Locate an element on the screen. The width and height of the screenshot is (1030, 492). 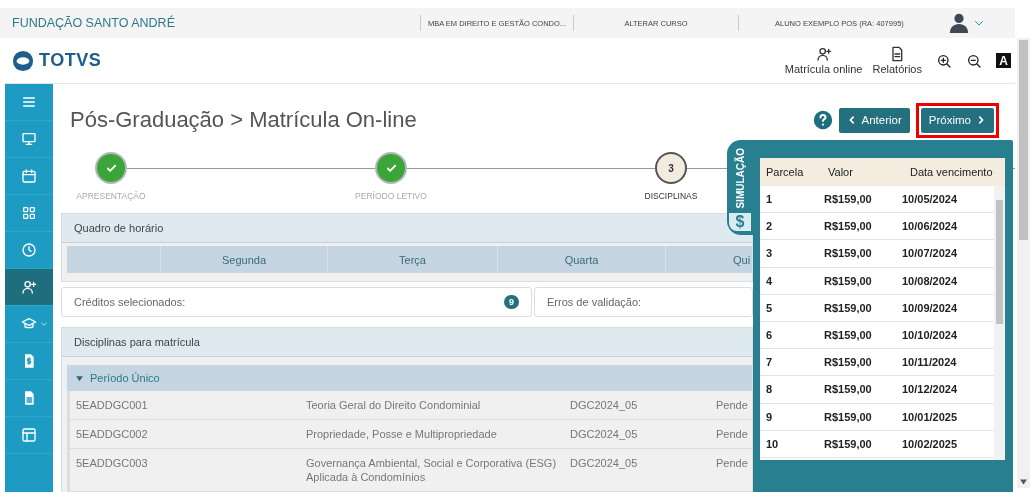
logo-text: TOTVS is located at coordinates (70, 60).